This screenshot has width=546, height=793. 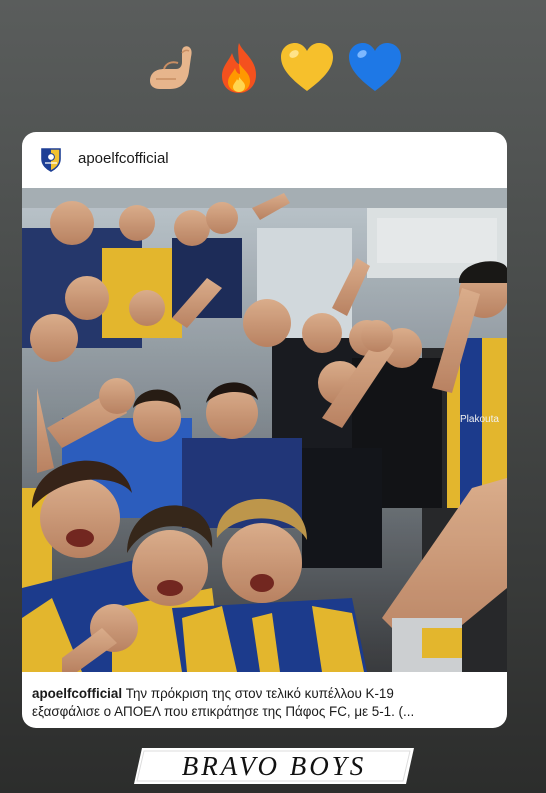 What do you see at coordinates (273, 68) in the screenshot?
I see `emoji-row` at bounding box center [273, 68].